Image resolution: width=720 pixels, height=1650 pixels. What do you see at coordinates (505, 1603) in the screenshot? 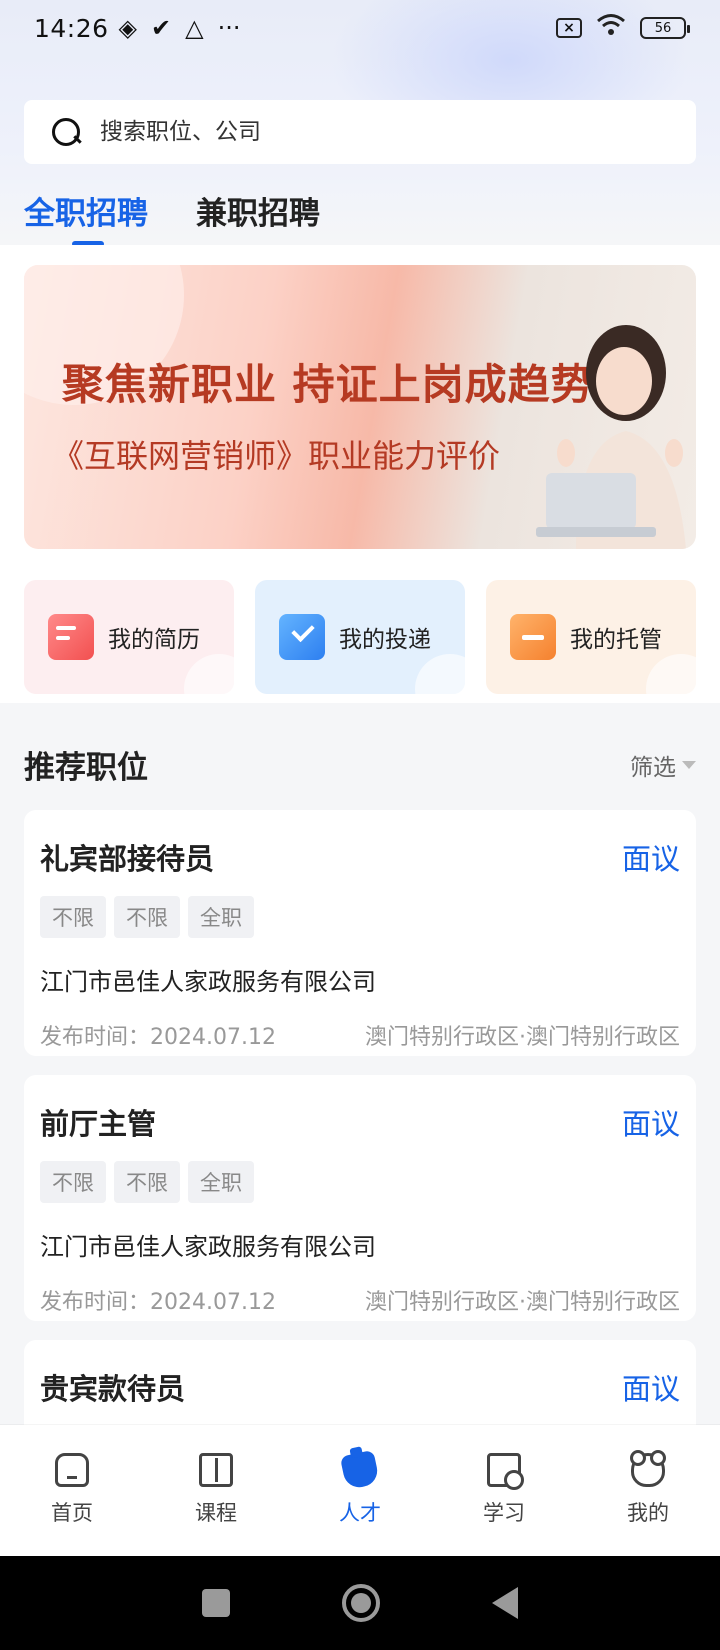
I see `back-button` at bounding box center [505, 1603].